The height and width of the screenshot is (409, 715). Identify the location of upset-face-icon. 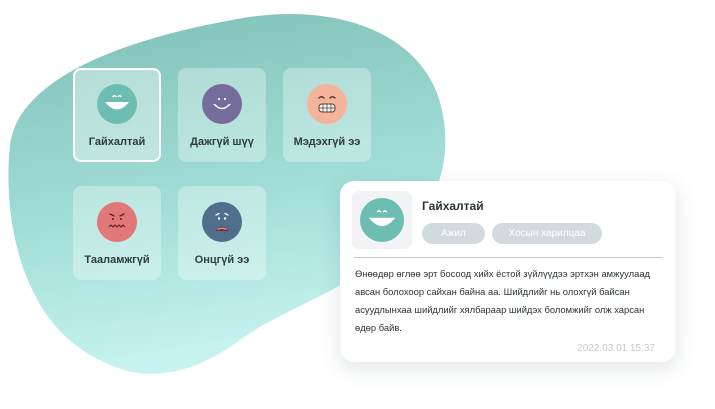
(117, 222).